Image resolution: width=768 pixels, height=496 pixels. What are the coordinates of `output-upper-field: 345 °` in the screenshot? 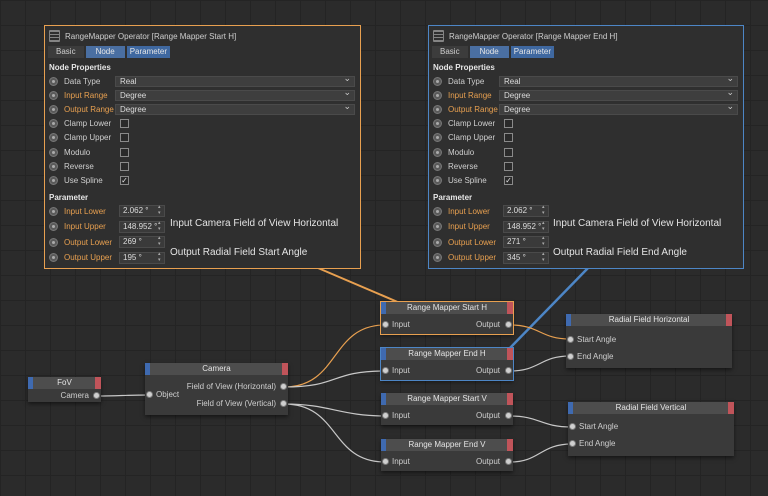 It's located at (526, 257).